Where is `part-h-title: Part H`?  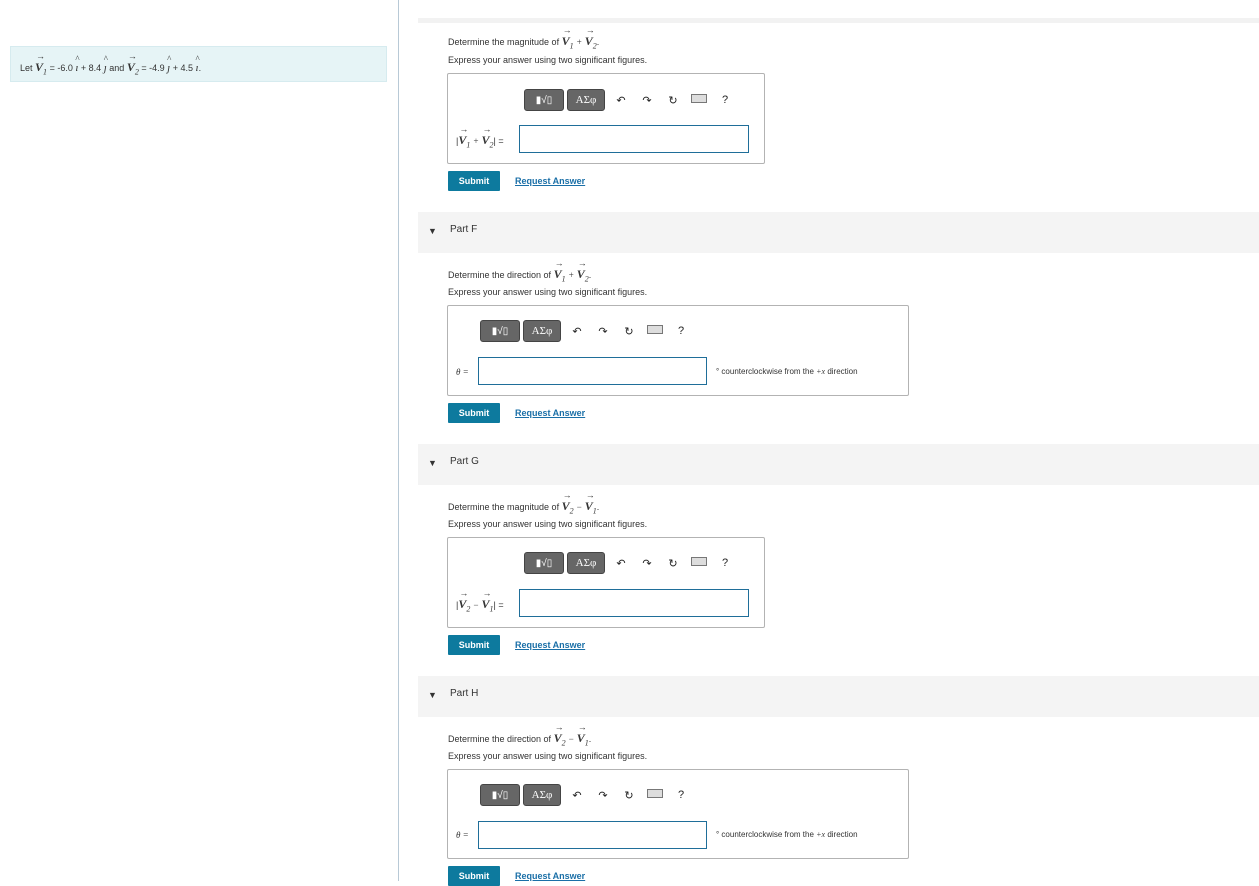
part-h-title: Part H is located at coordinates (464, 693).